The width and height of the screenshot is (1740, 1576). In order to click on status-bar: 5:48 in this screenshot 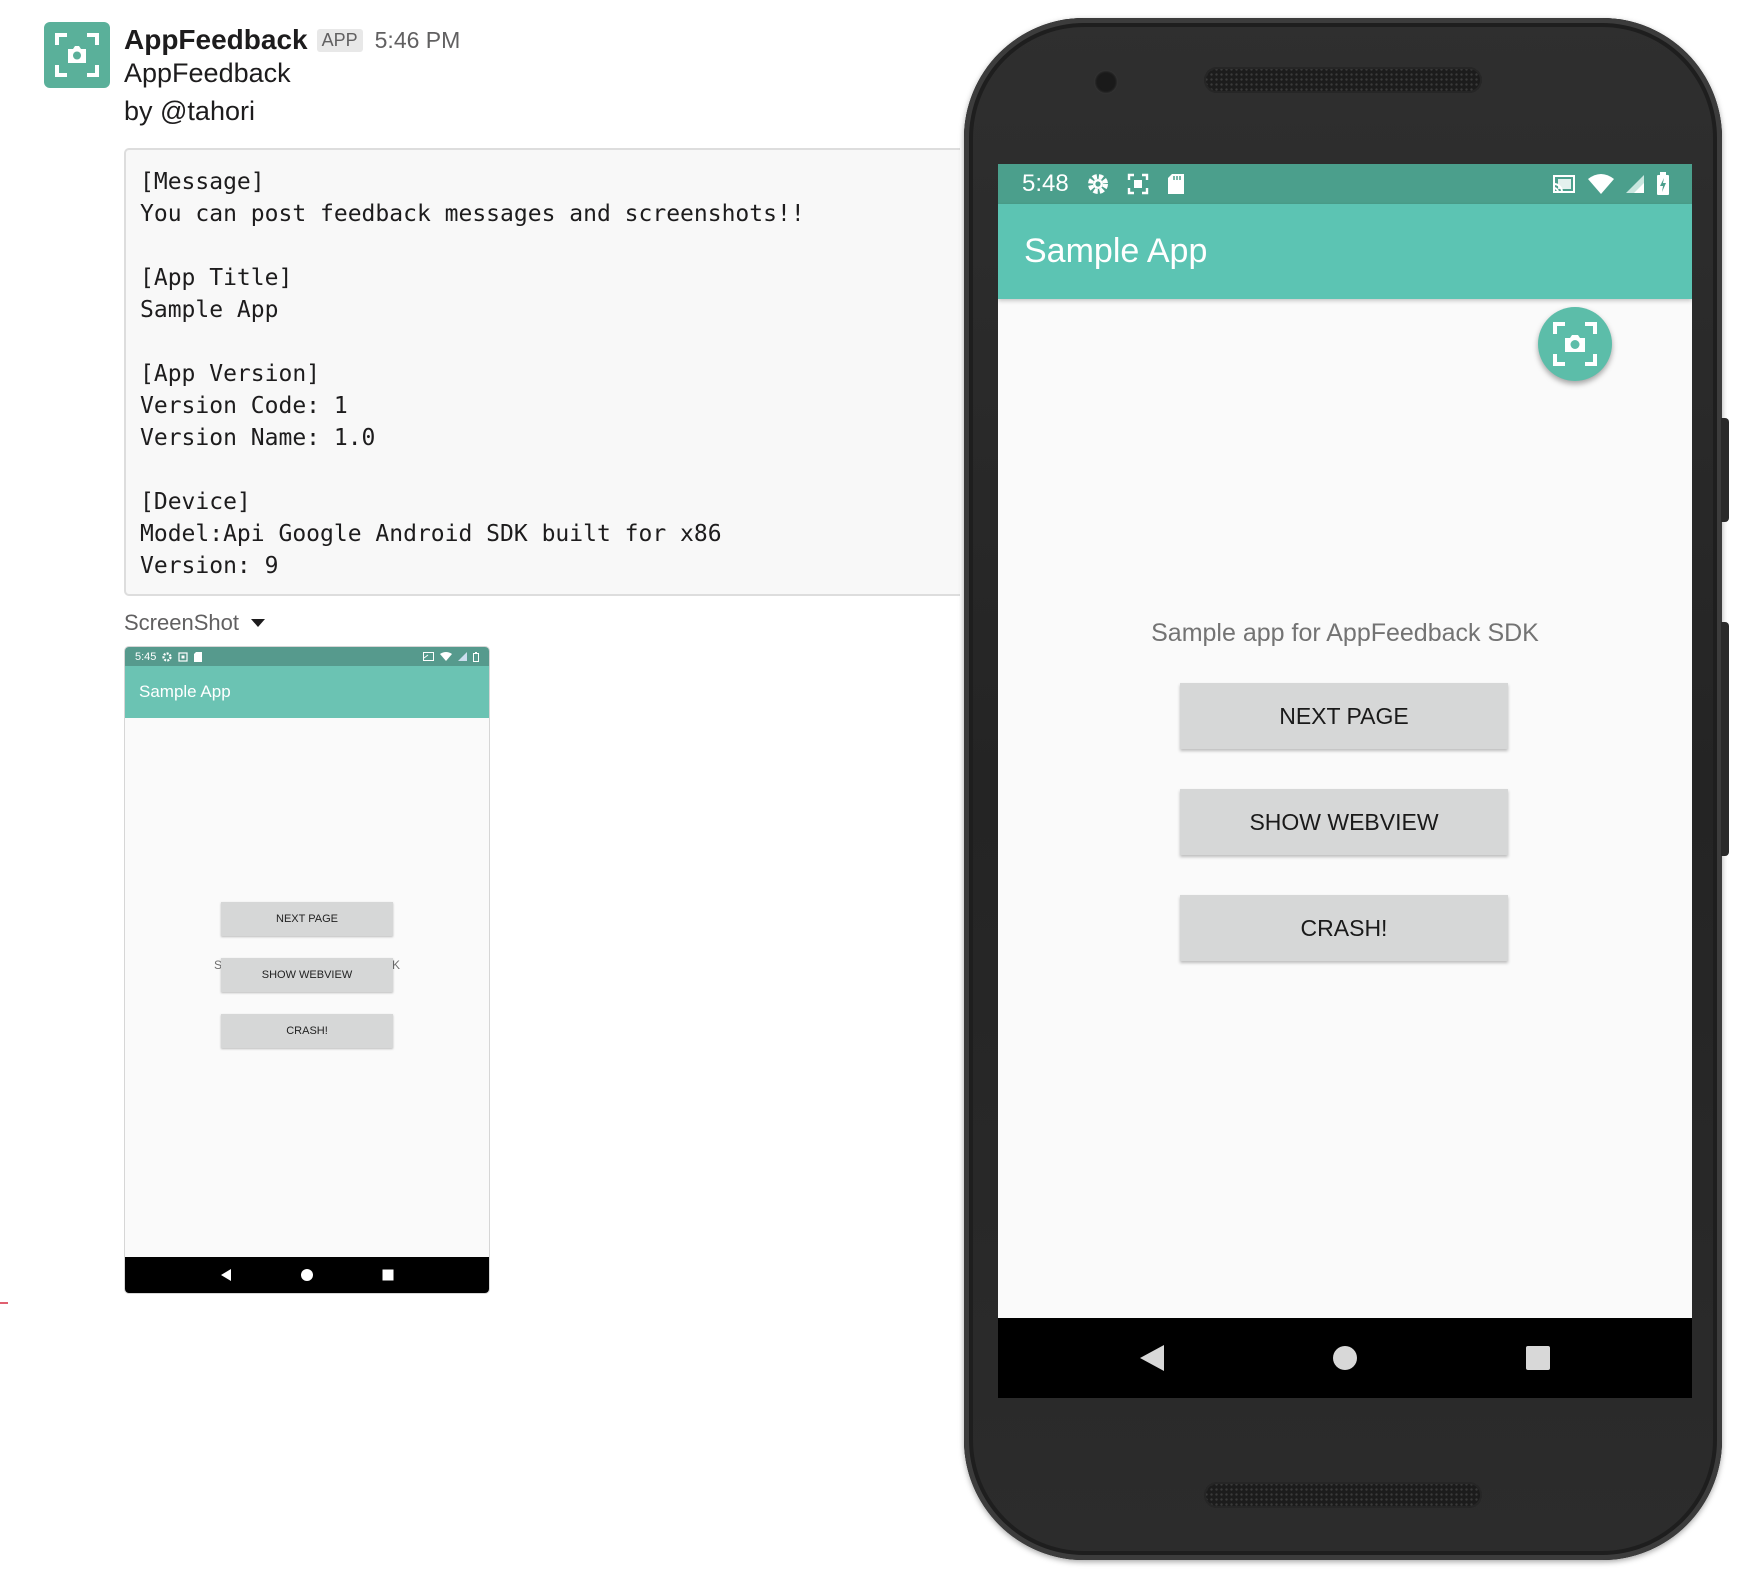, I will do `click(1345, 184)`.